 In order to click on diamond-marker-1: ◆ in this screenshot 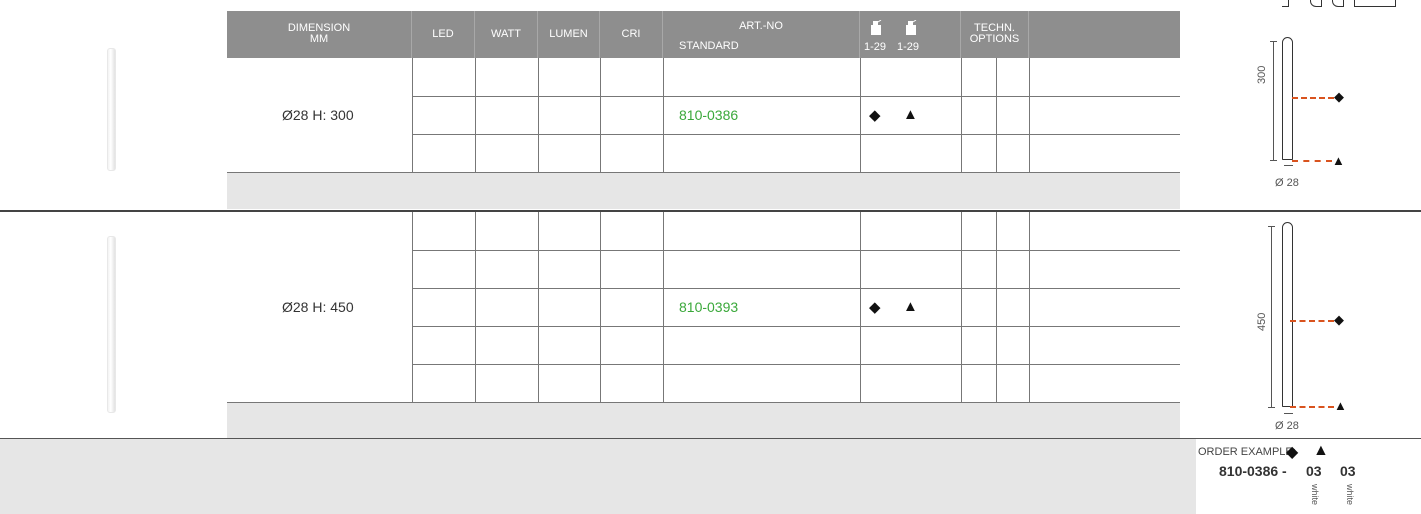, I will do `click(1339, 96)`.